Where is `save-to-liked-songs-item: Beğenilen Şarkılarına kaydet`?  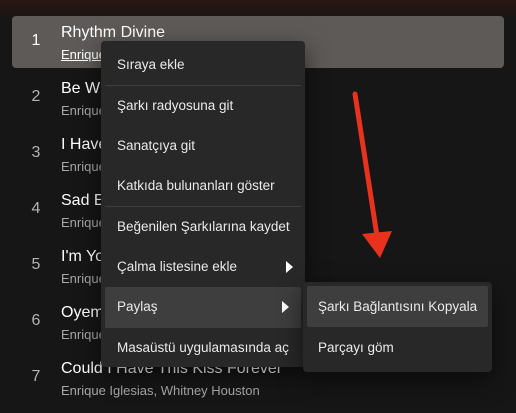
save-to-liked-songs-item: Beğenilen Şarkılarına kaydet is located at coordinates (203, 227).